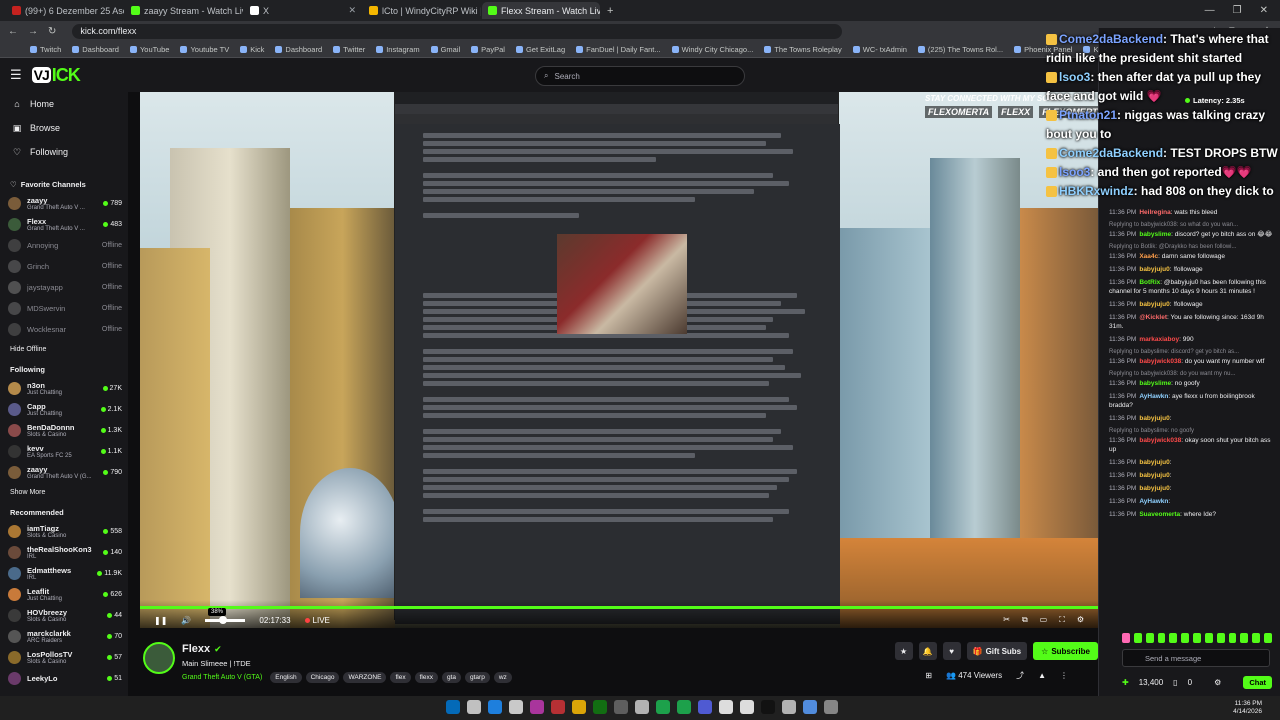 This screenshot has width=1280, height=720. What do you see at coordinates (1042, 675) in the screenshot?
I see `report-icon: ▲` at bounding box center [1042, 675].